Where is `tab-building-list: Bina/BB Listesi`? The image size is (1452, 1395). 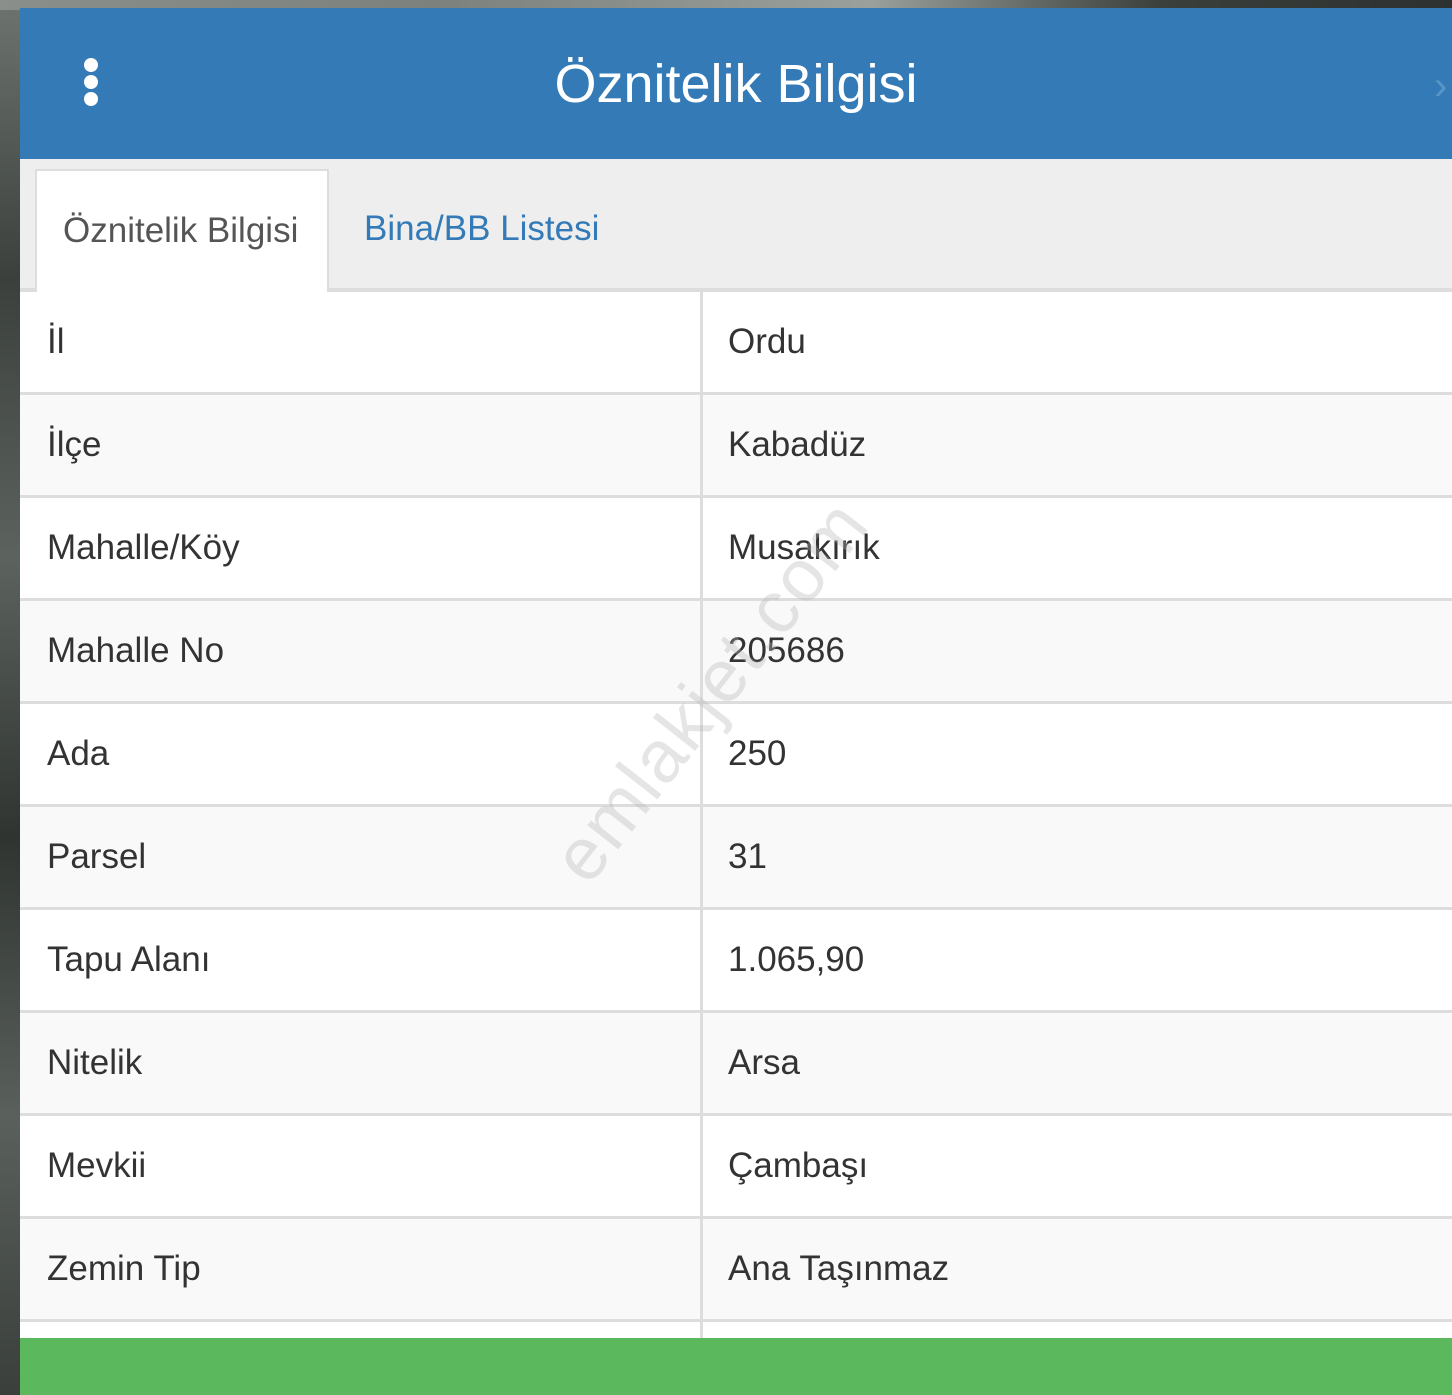 tab-building-list: Bina/BB Listesi is located at coordinates (481, 228).